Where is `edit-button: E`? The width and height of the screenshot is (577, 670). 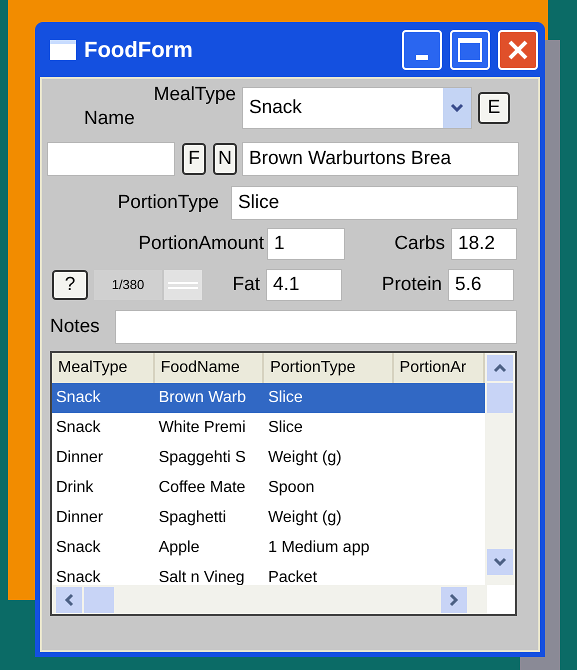
edit-button: E is located at coordinates (494, 108).